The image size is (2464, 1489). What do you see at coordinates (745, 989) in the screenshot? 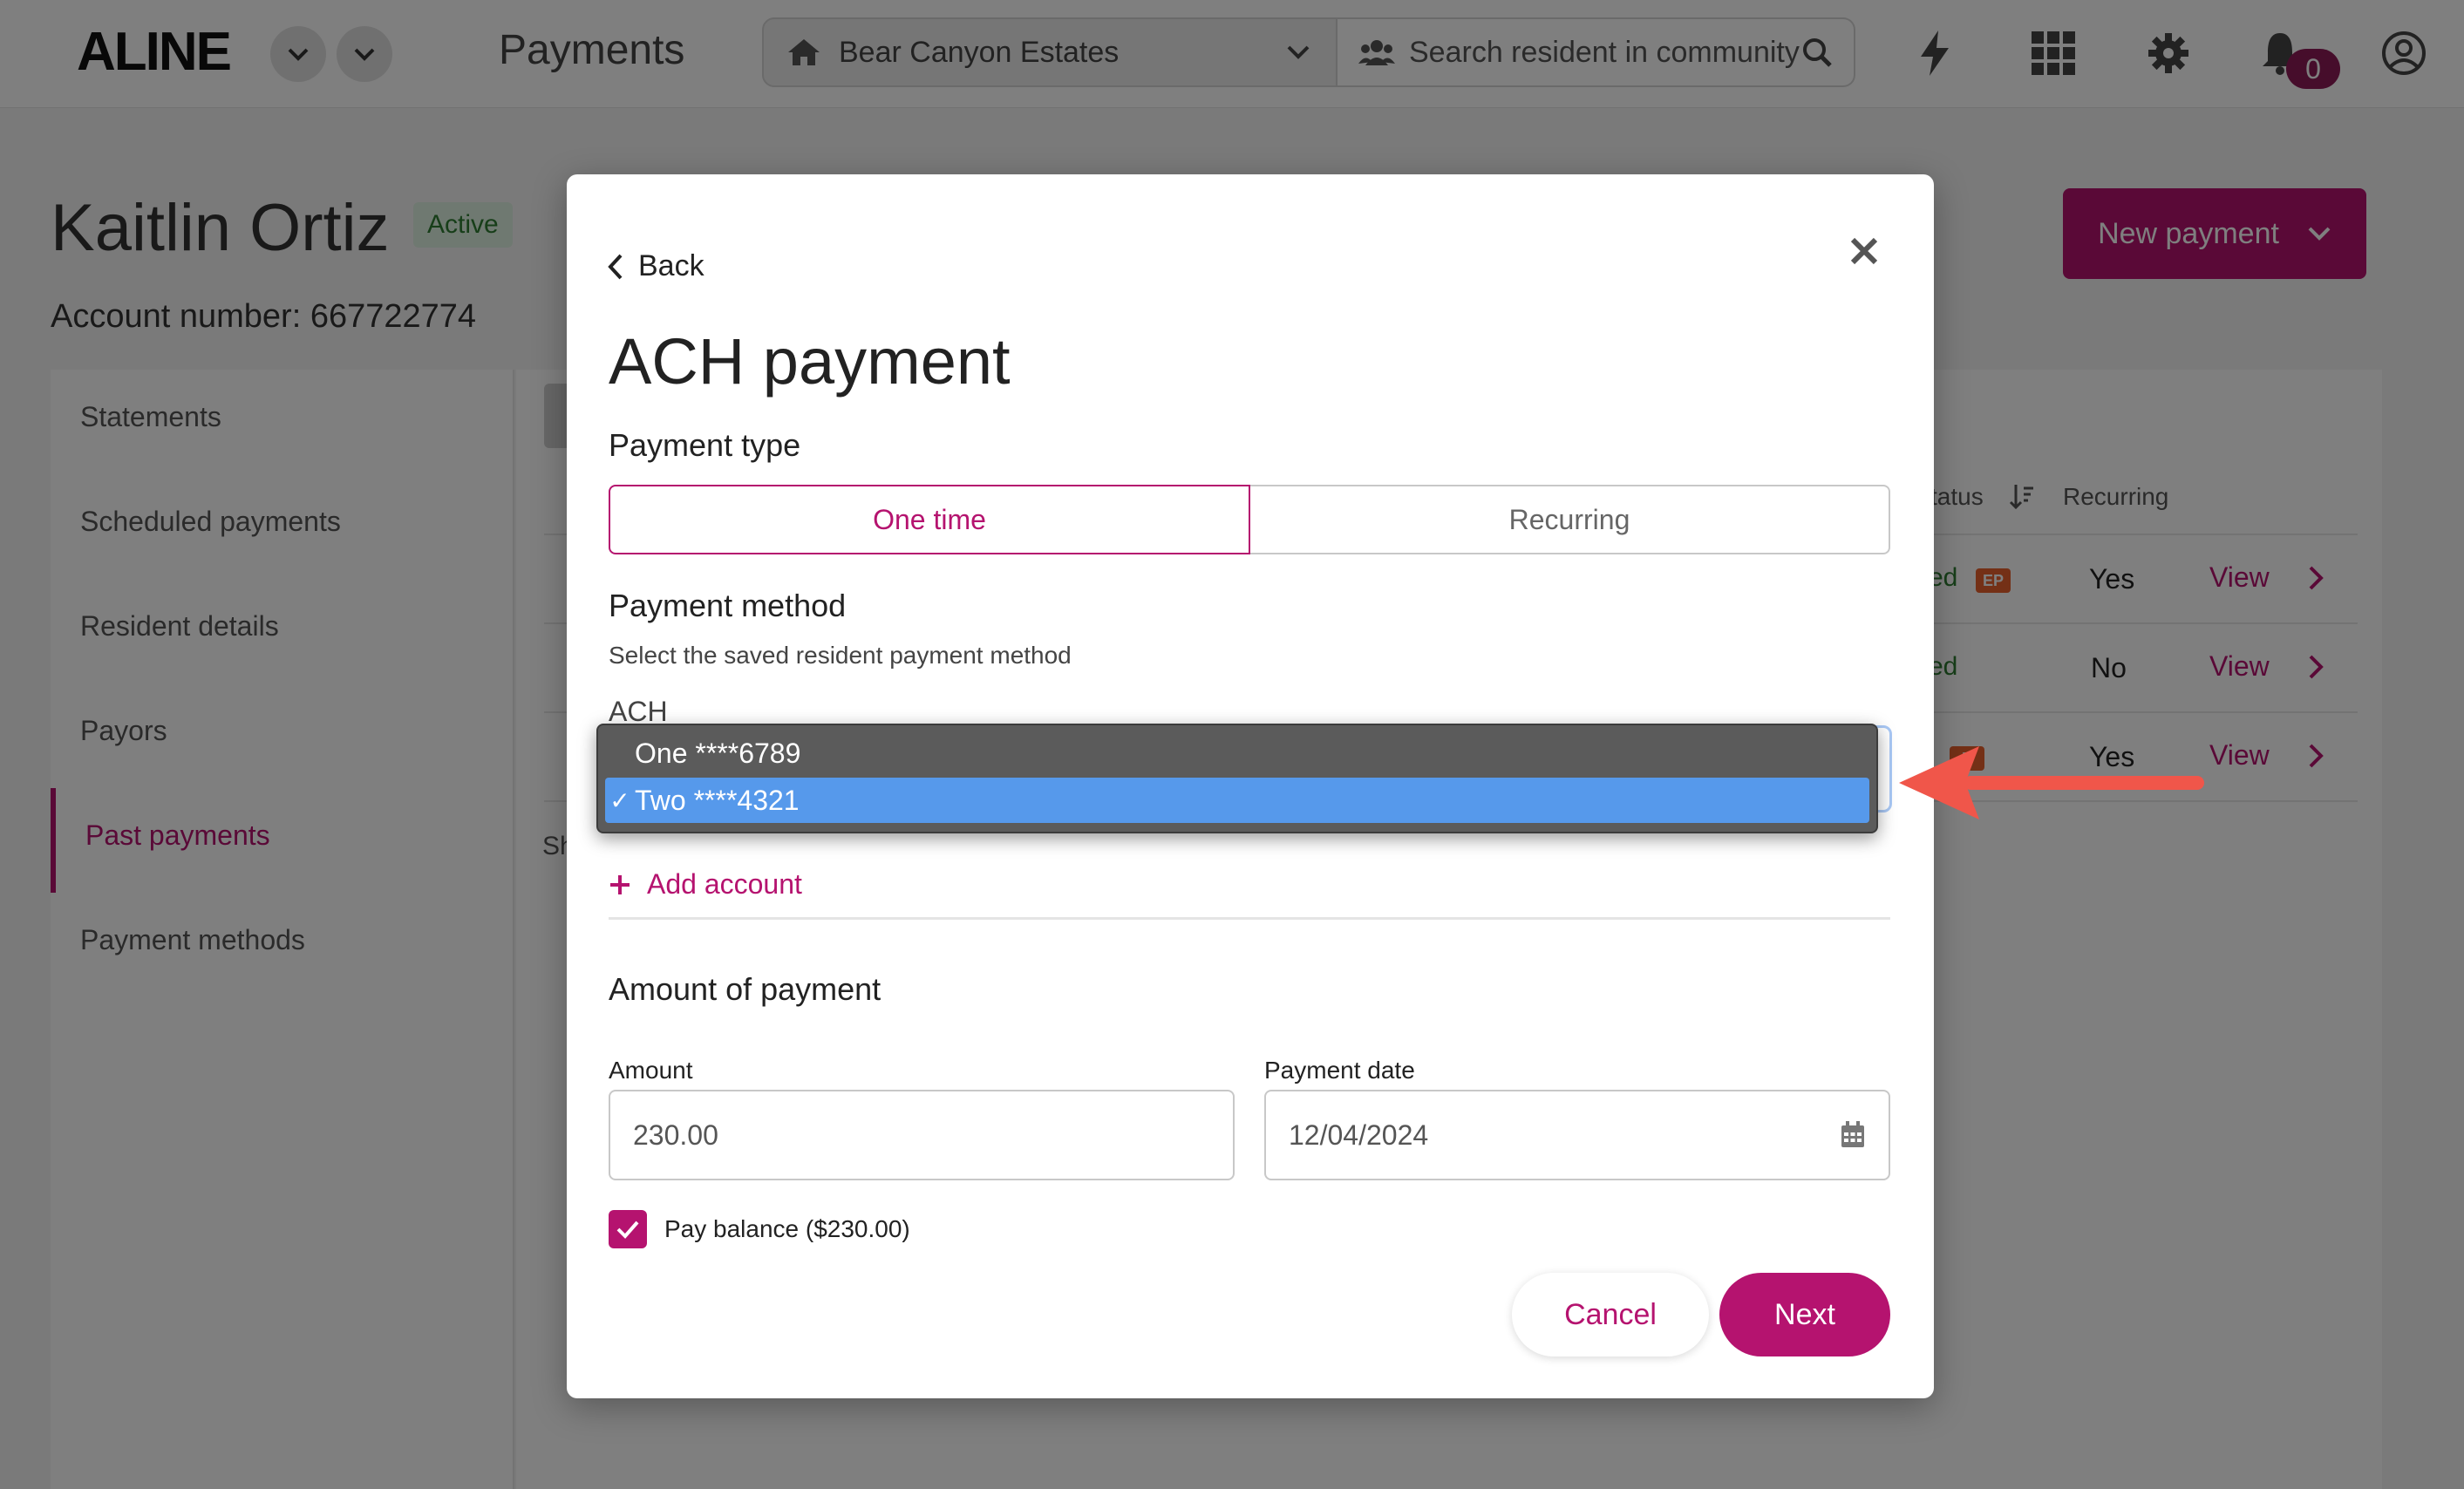
I see `amount-section-label: Amount of payment` at bounding box center [745, 989].